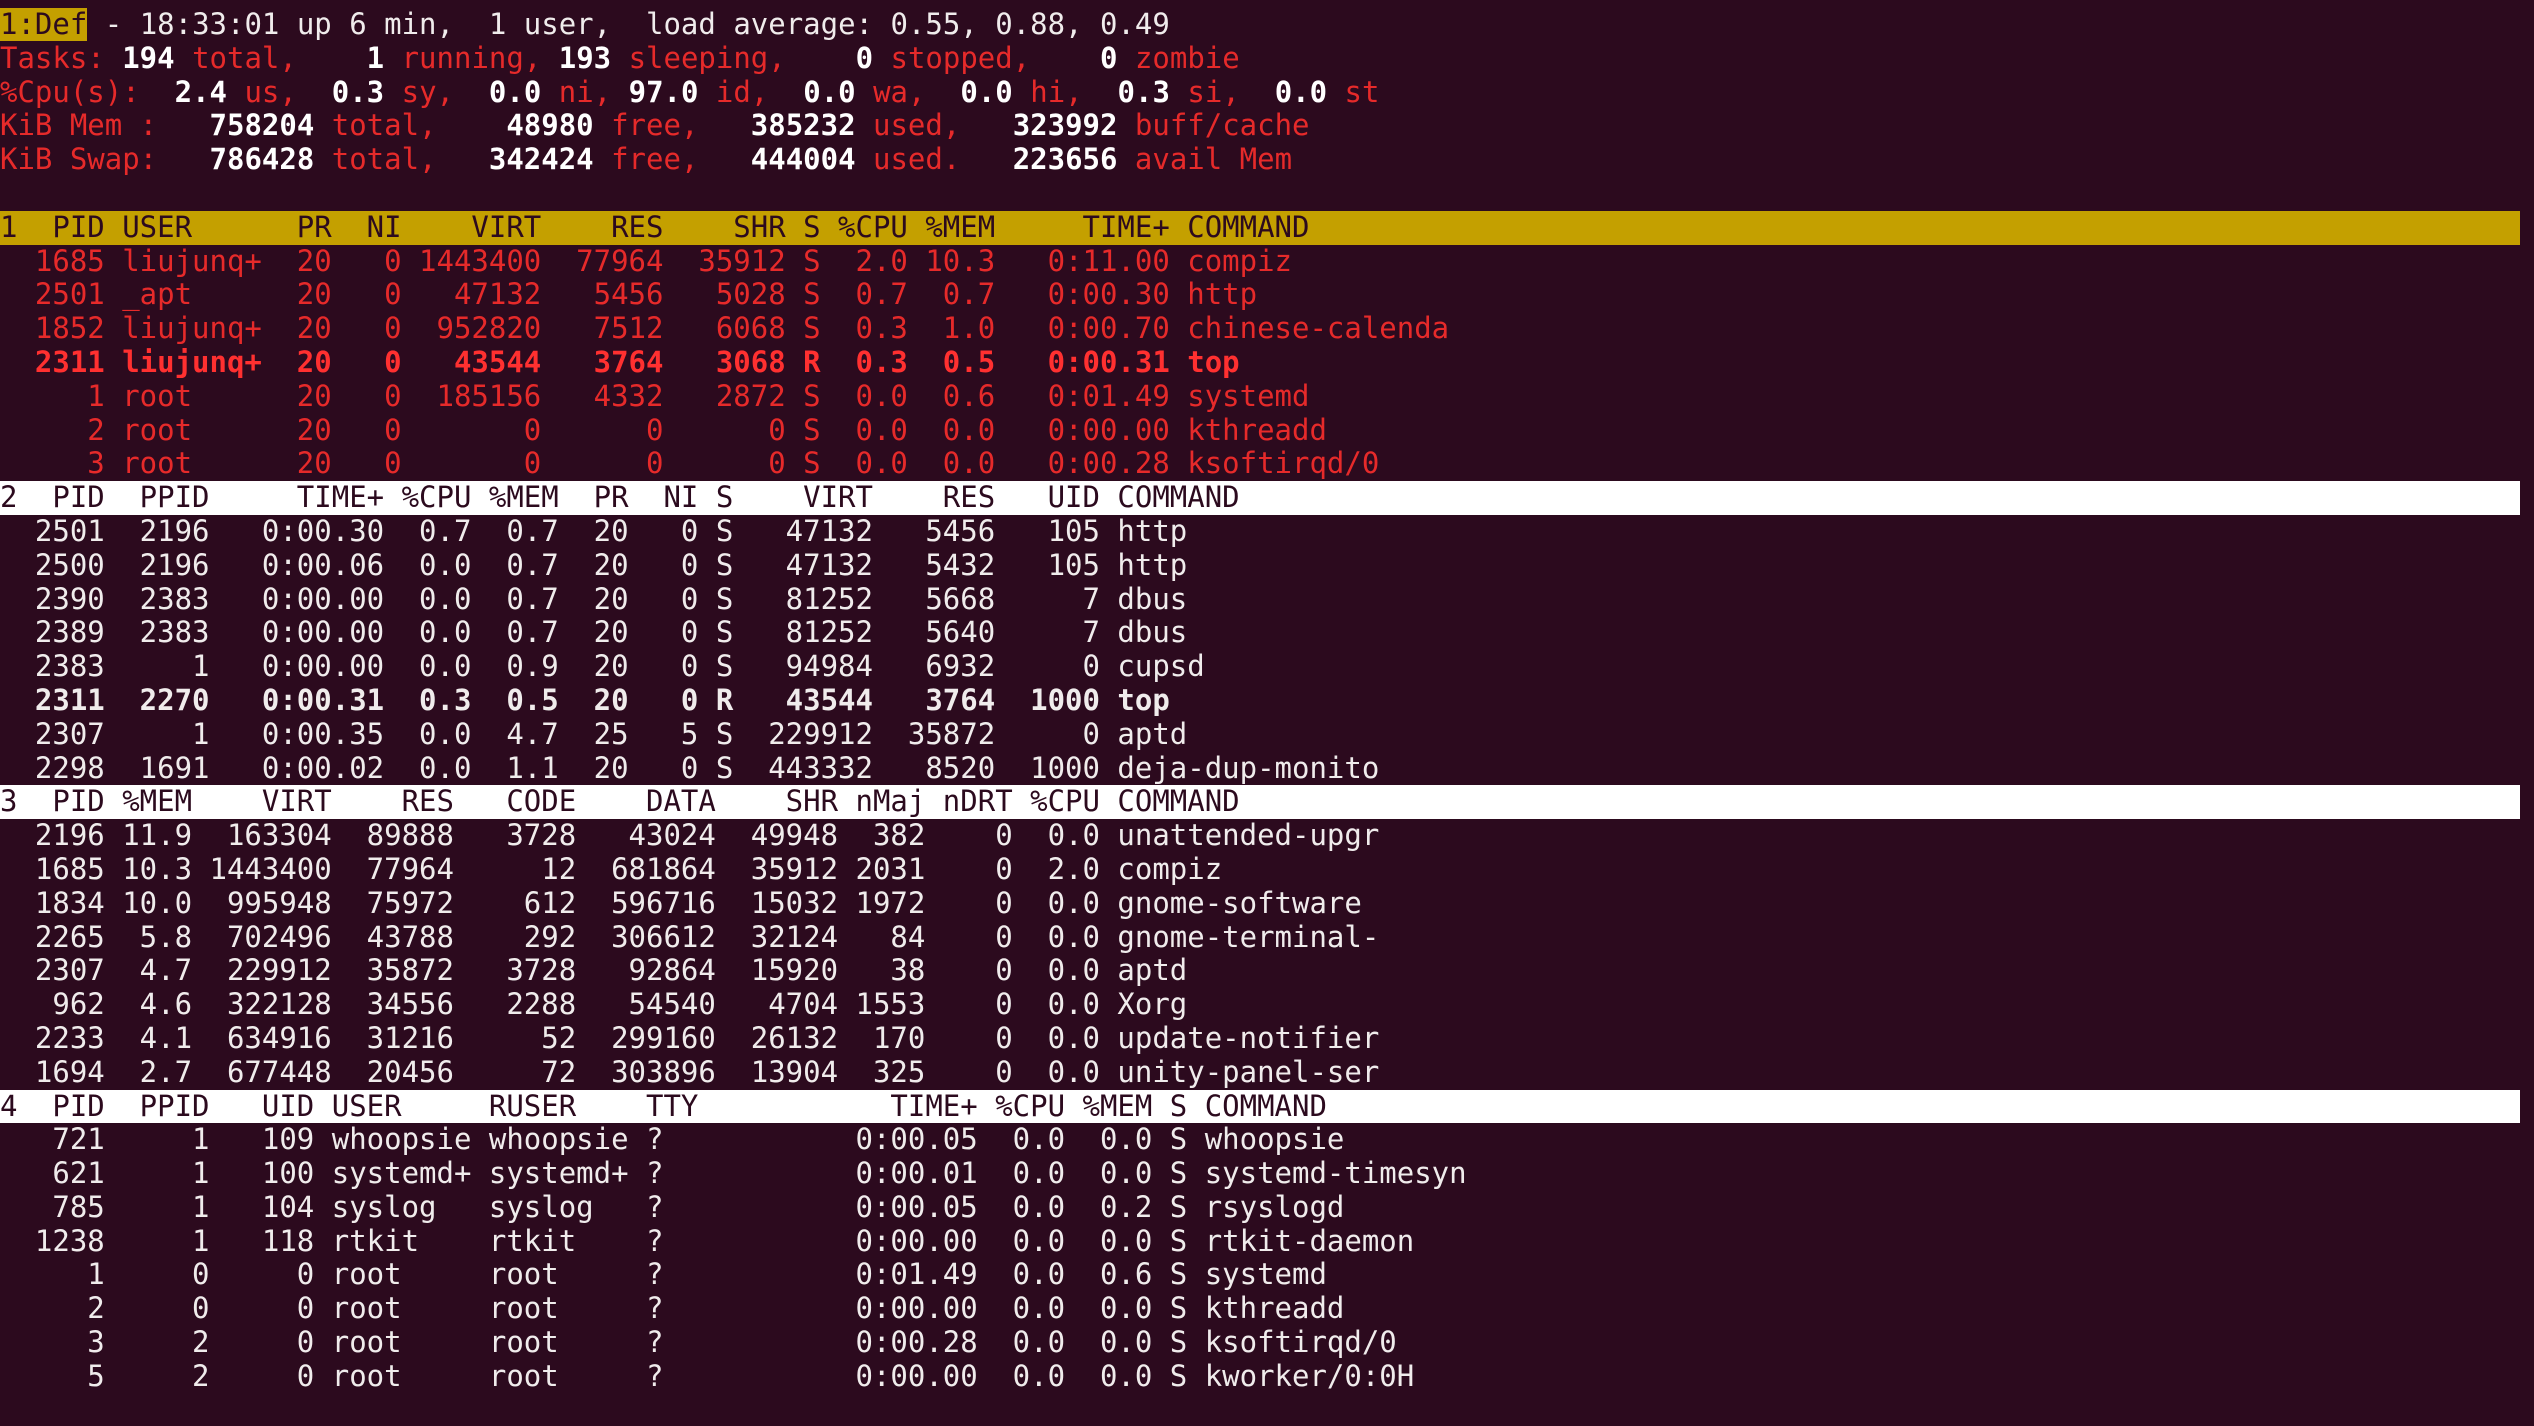  I want to click on tasks-stopped-value: 0, so click(829, 58).